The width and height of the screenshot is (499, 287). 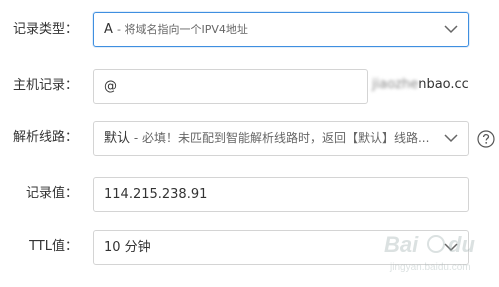 What do you see at coordinates (45, 85) in the screenshot?
I see `host-label: 主机记录：` at bounding box center [45, 85].